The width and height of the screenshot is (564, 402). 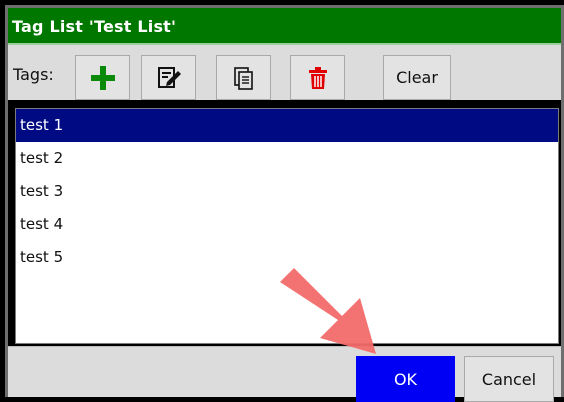 What do you see at coordinates (94, 26) in the screenshot?
I see `dialog-title: Tag List 'Test List'` at bounding box center [94, 26].